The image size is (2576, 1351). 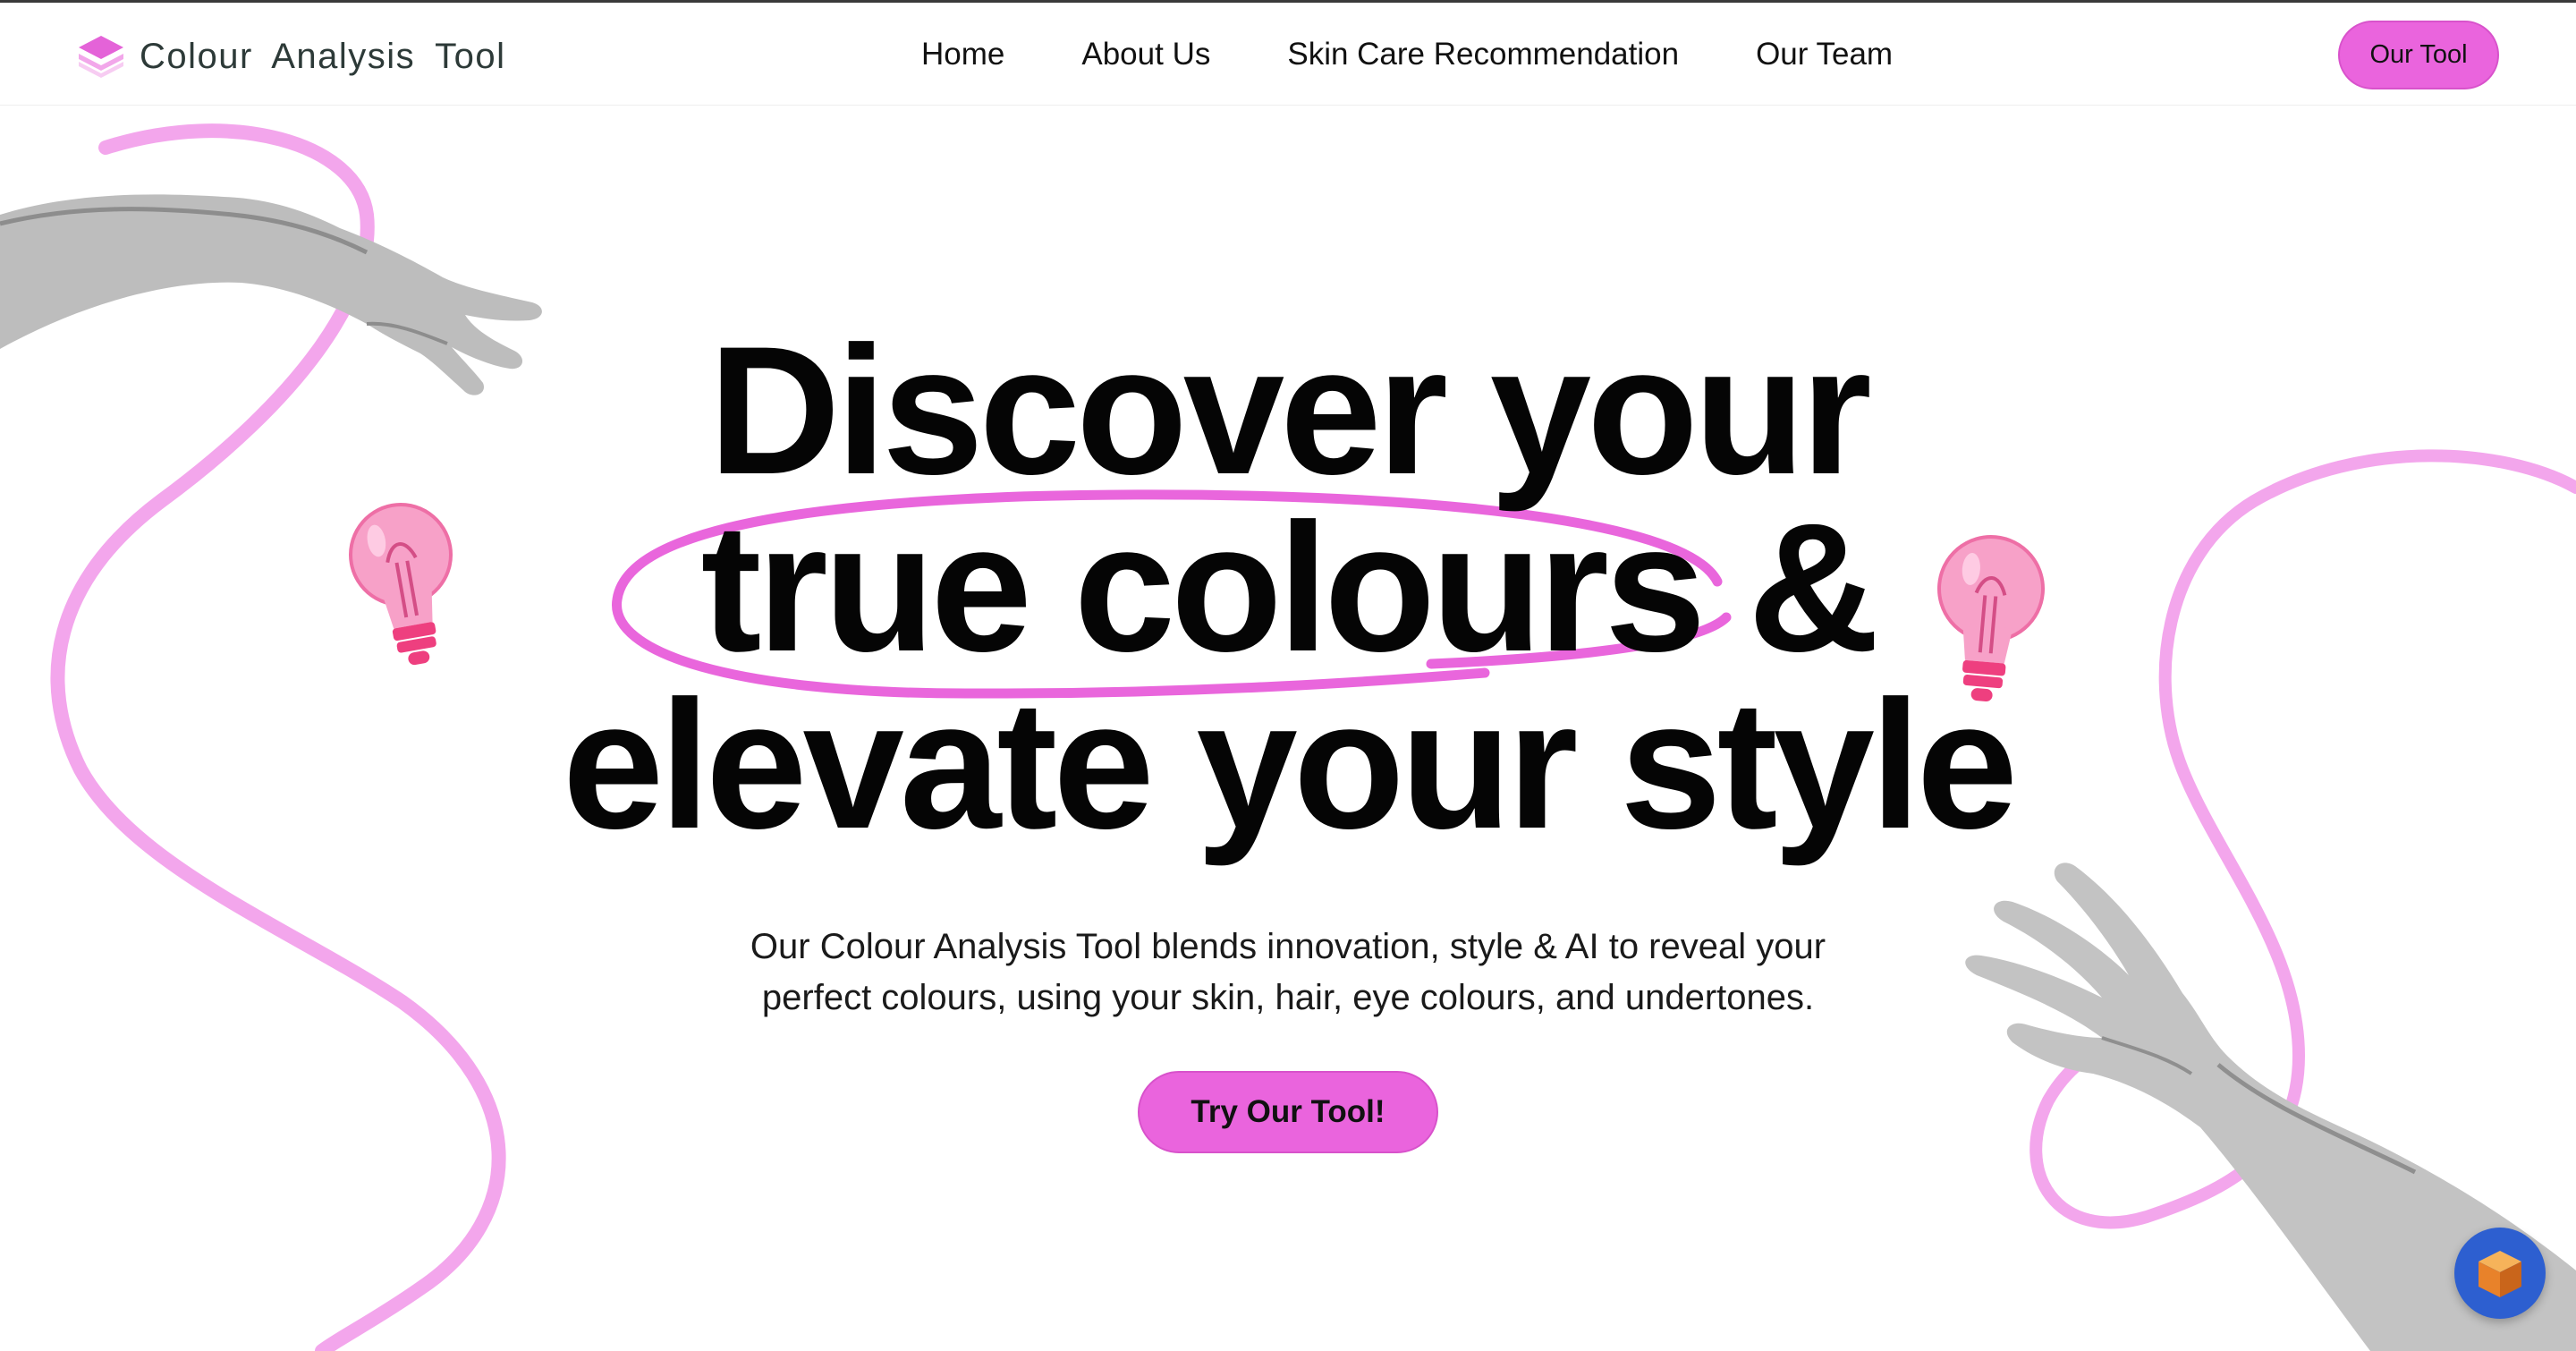 What do you see at coordinates (962, 54) in the screenshot?
I see `nav-item-home: Home` at bounding box center [962, 54].